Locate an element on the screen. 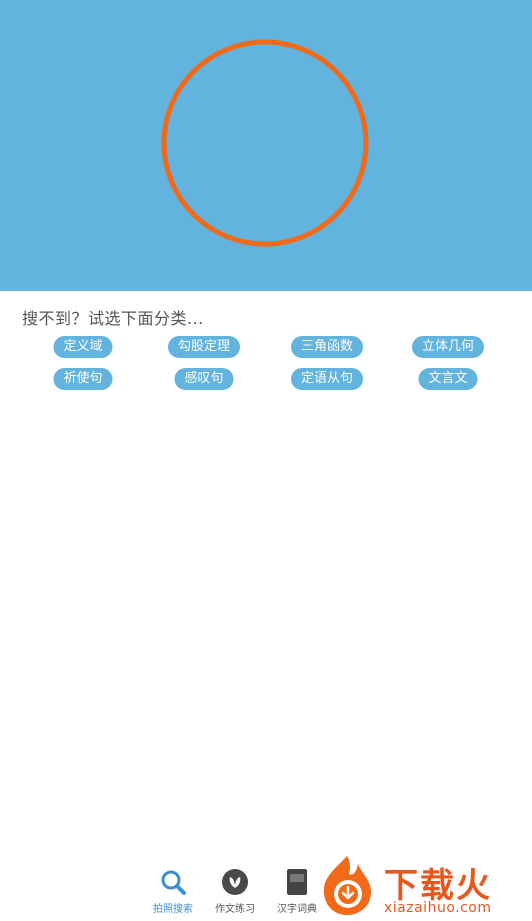  chip-domain: 定义域 is located at coordinates (83, 347).